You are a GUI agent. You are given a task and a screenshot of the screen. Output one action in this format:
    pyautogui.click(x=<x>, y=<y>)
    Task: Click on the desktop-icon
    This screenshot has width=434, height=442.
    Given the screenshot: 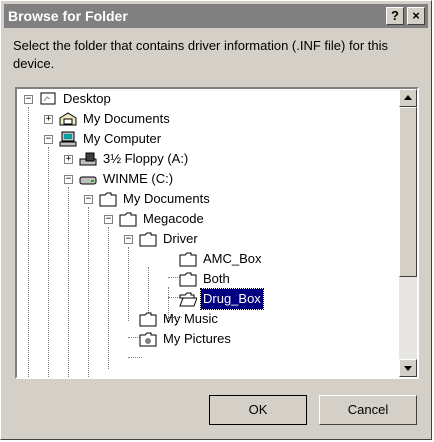 What is the action you would take?
    pyautogui.click(x=48, y=98)
    